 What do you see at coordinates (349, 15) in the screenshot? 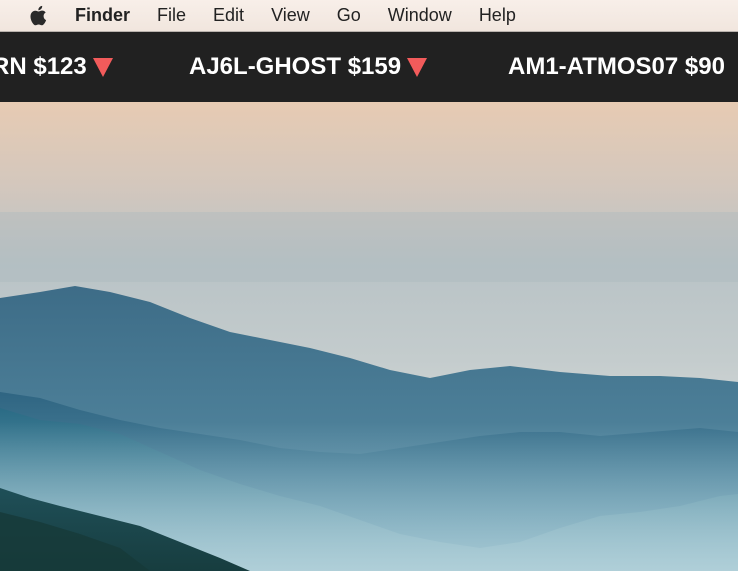
I see `menu-go: Go` at bounding box center [349, 15].